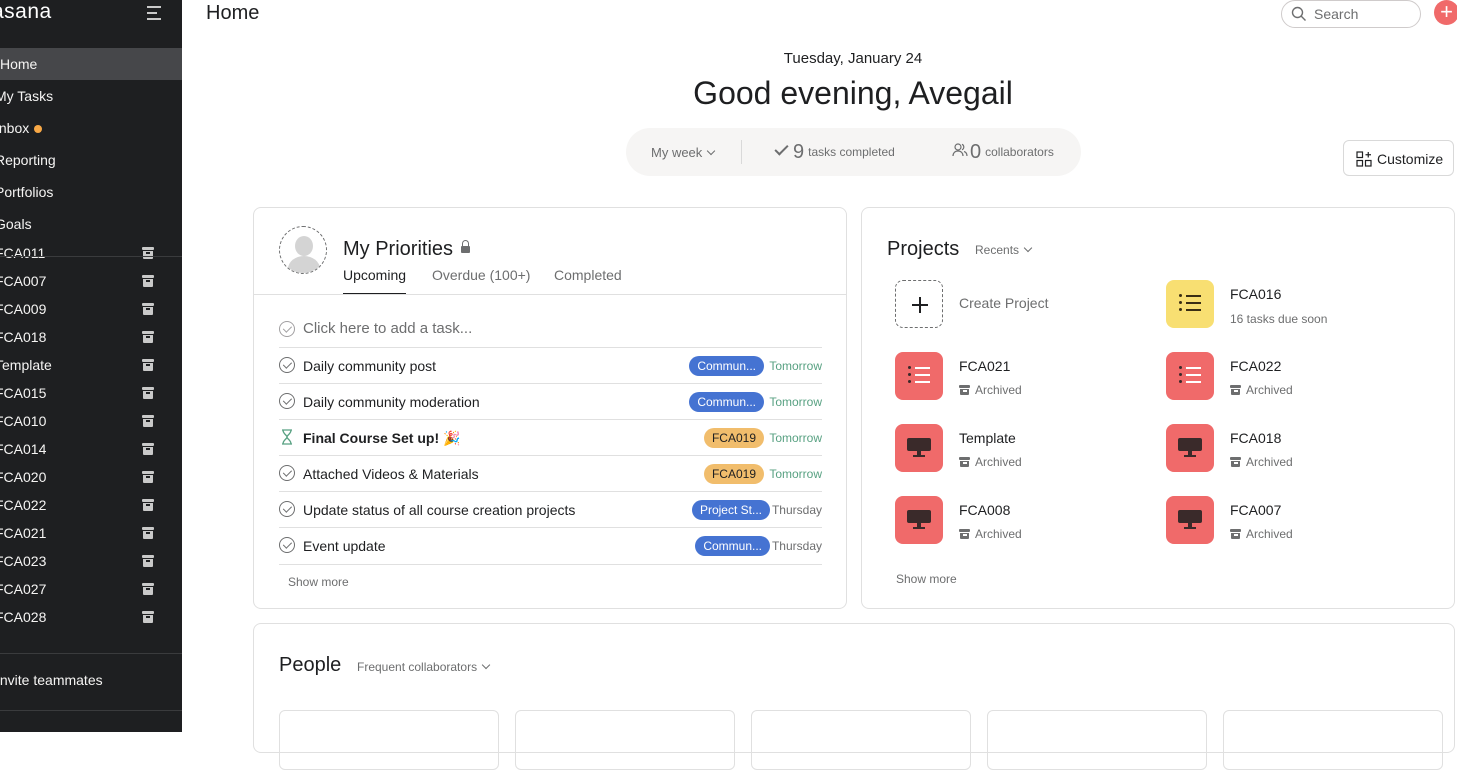 The height and width of the screenshot is (770, 1457). Describe the element at coordinates (91, 365) in the screenshot. I see `sidebar-project-item: Template` at that location.